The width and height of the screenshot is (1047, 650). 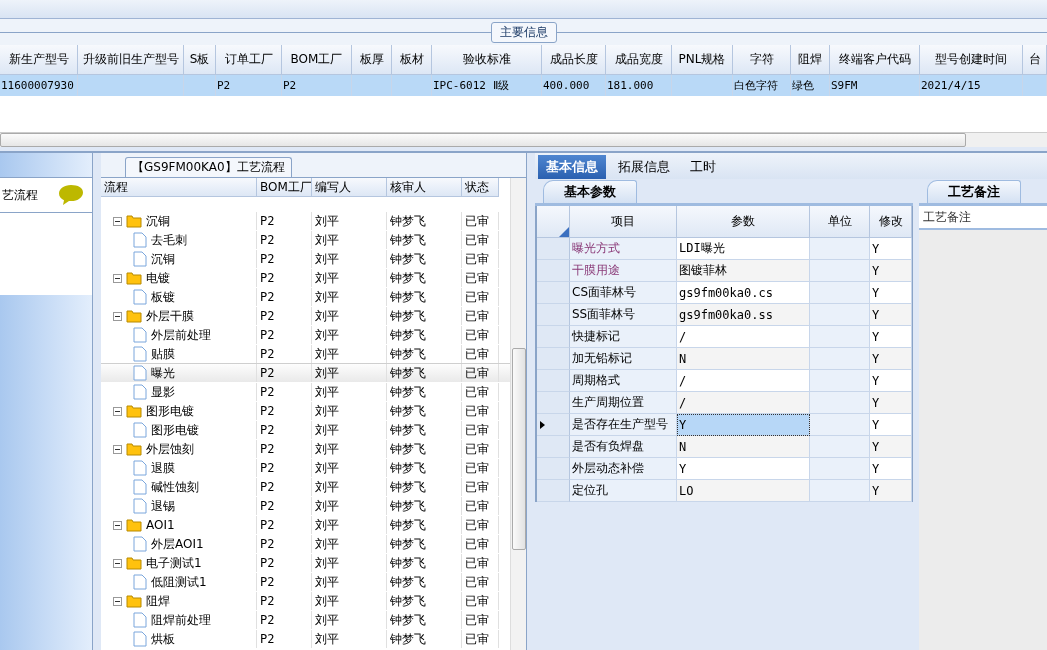 I want to click on column-header: 阻焊, so click(x=810, y=60).